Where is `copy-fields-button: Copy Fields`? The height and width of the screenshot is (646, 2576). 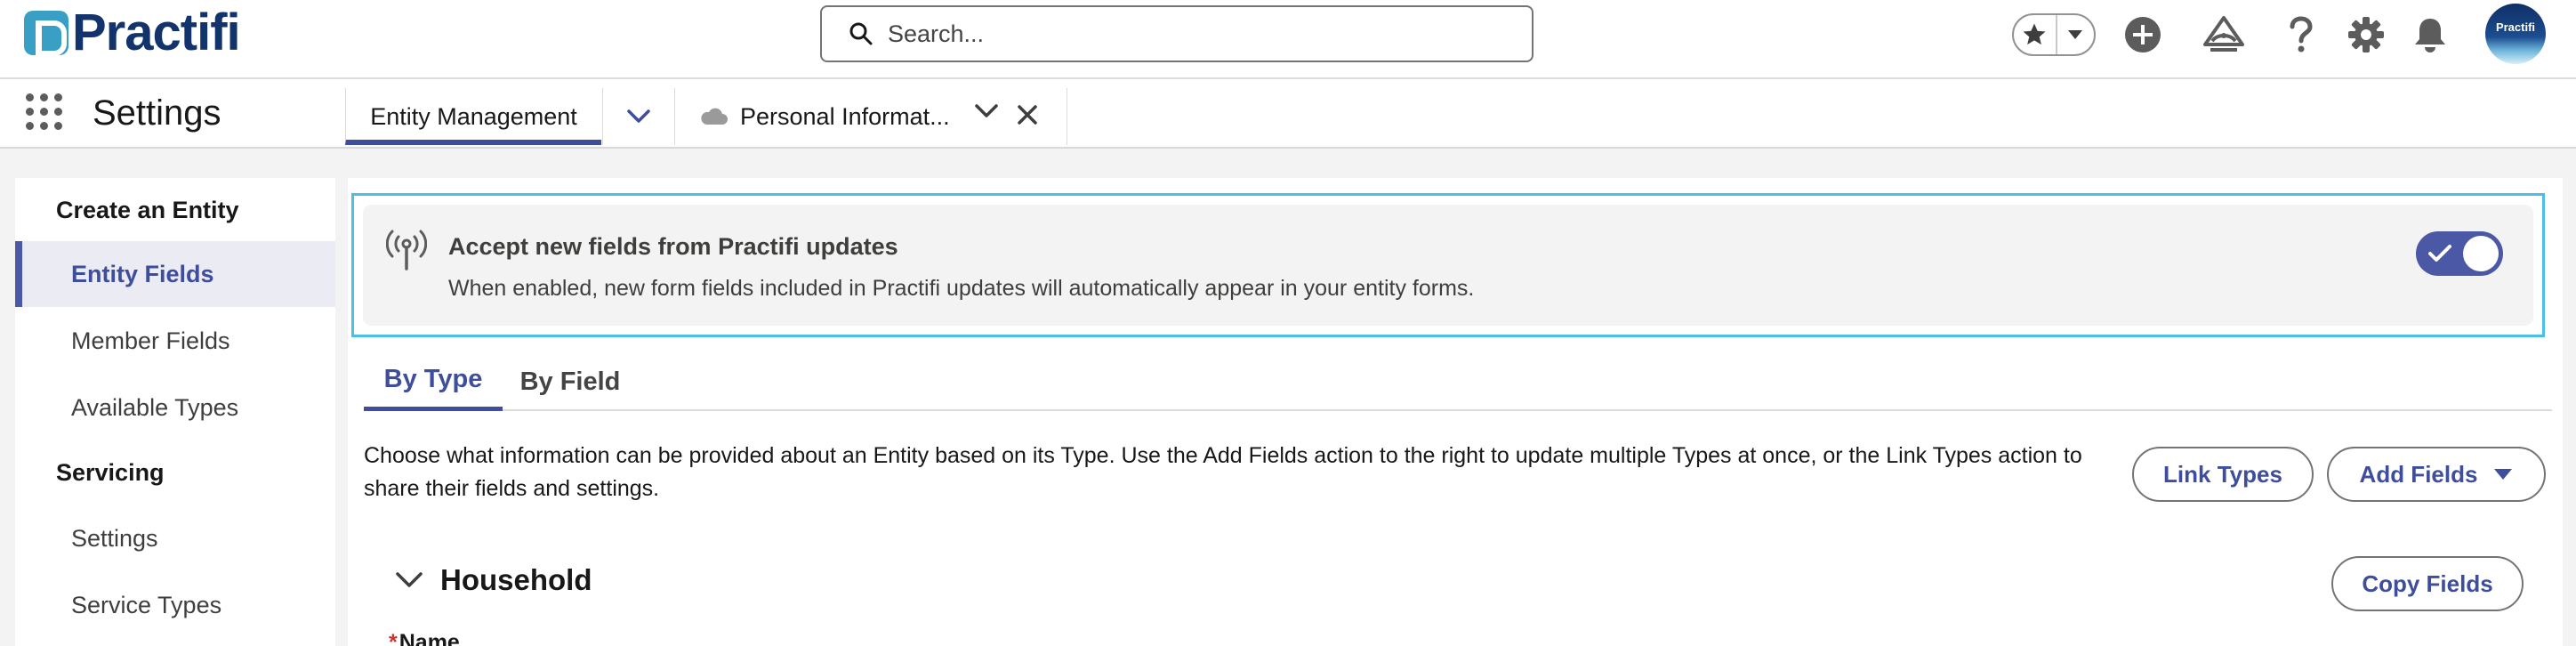 copy-fields-button: Copy Fields is located at coordinates (2427, 583).